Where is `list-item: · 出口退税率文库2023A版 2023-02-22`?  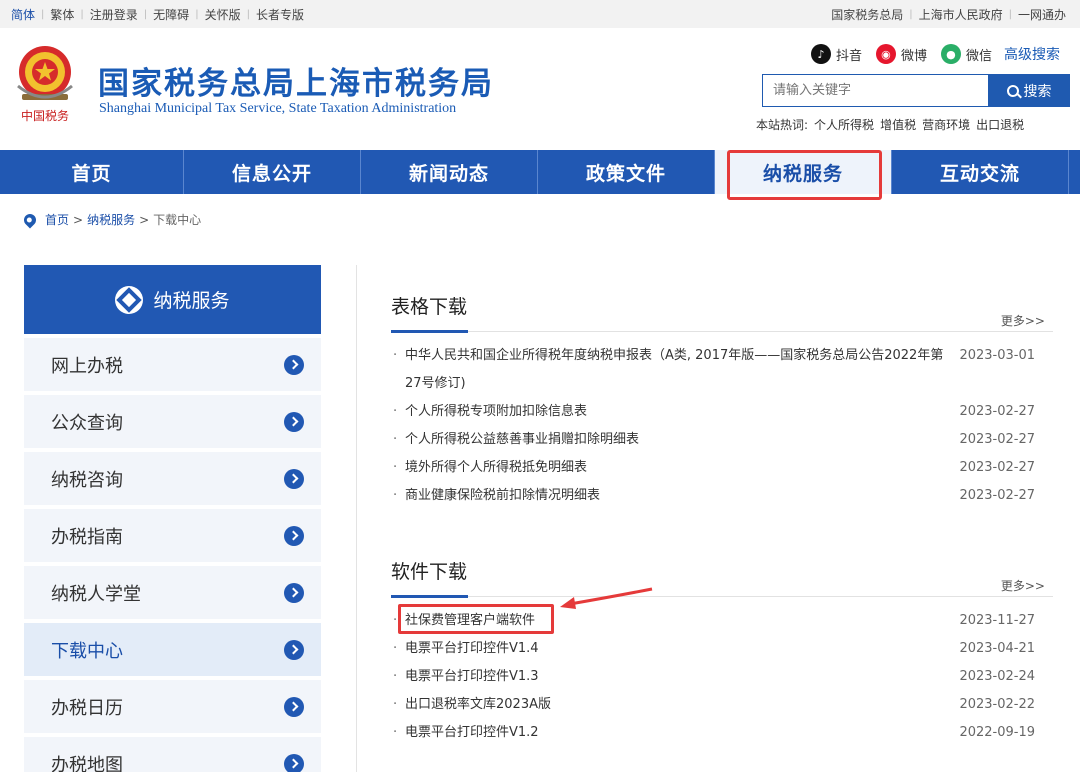
list-item: · 出口退税率文库2023A版 2023-02-22 is located at coordinates (722, 705).